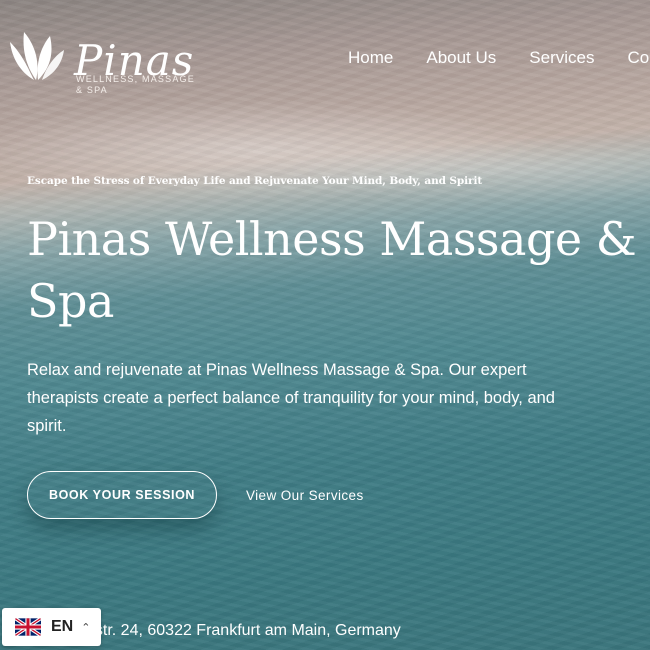 The image size is (650, 650). What do you see at coordinates (461, 58) in the screenshot?
I see `nav-about-us: About Us` at bounding box center [461, 58].